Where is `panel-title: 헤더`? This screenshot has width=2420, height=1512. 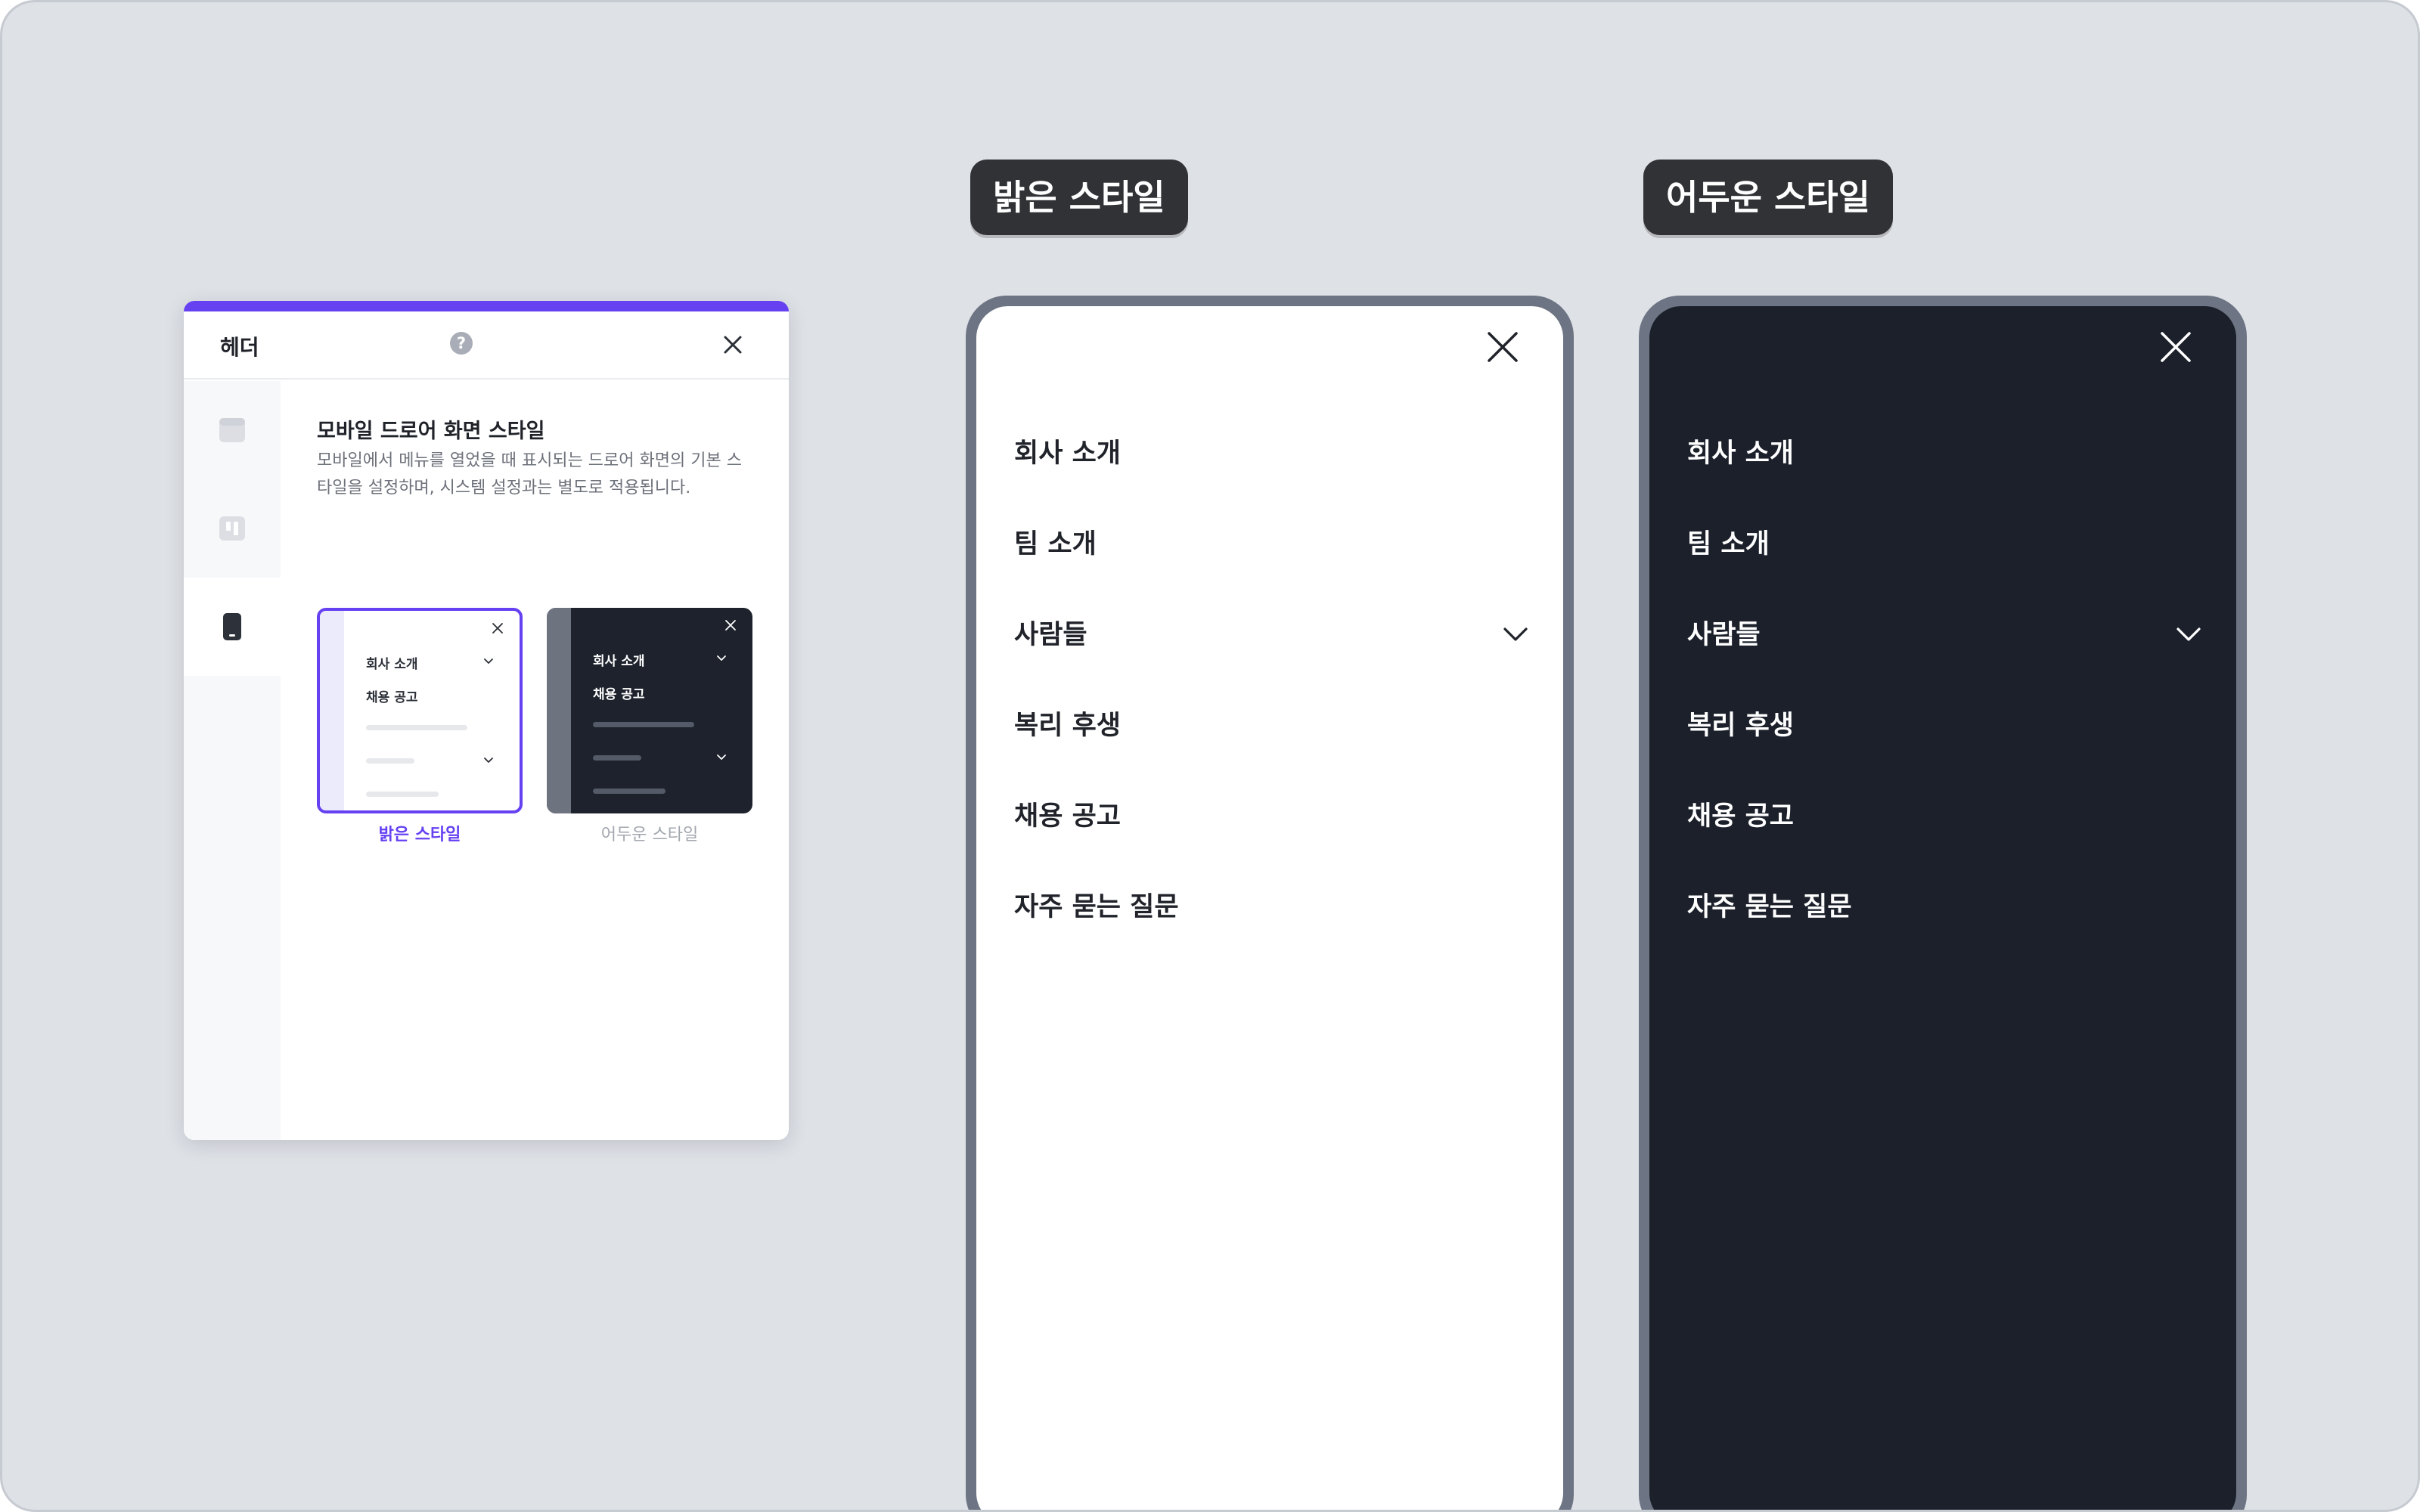
panel-title: 헤더 is located at coordinates (239, 347).